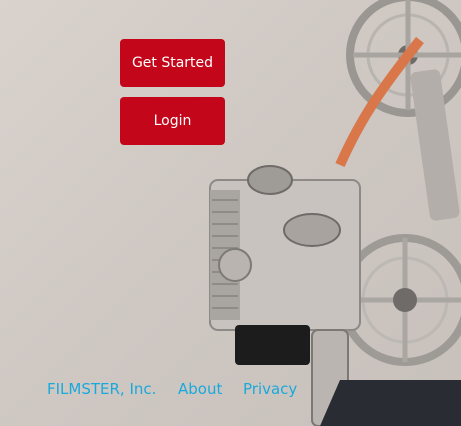  What do you see at coordinates (200, 389) in the screenshot?
I see `footer-about-link: About` at bounding box center [200, 389].